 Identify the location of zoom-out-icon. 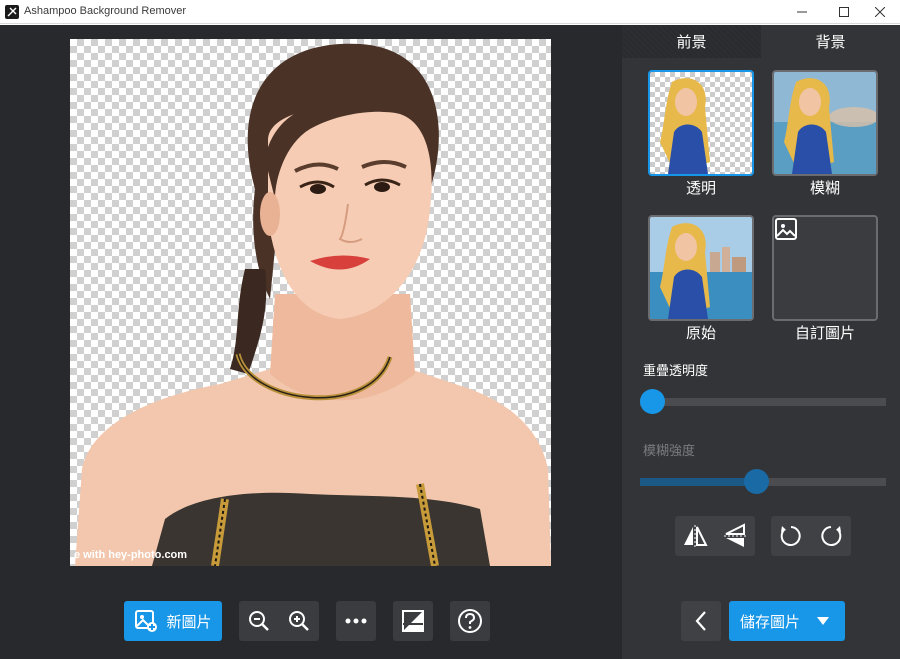
(259, 621).